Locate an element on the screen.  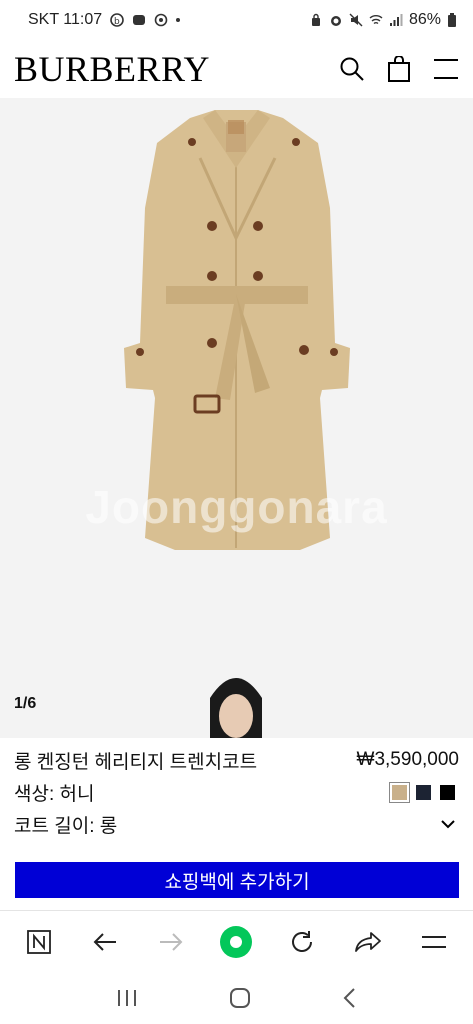
home-green-icon is located at coordinates (236, 942).